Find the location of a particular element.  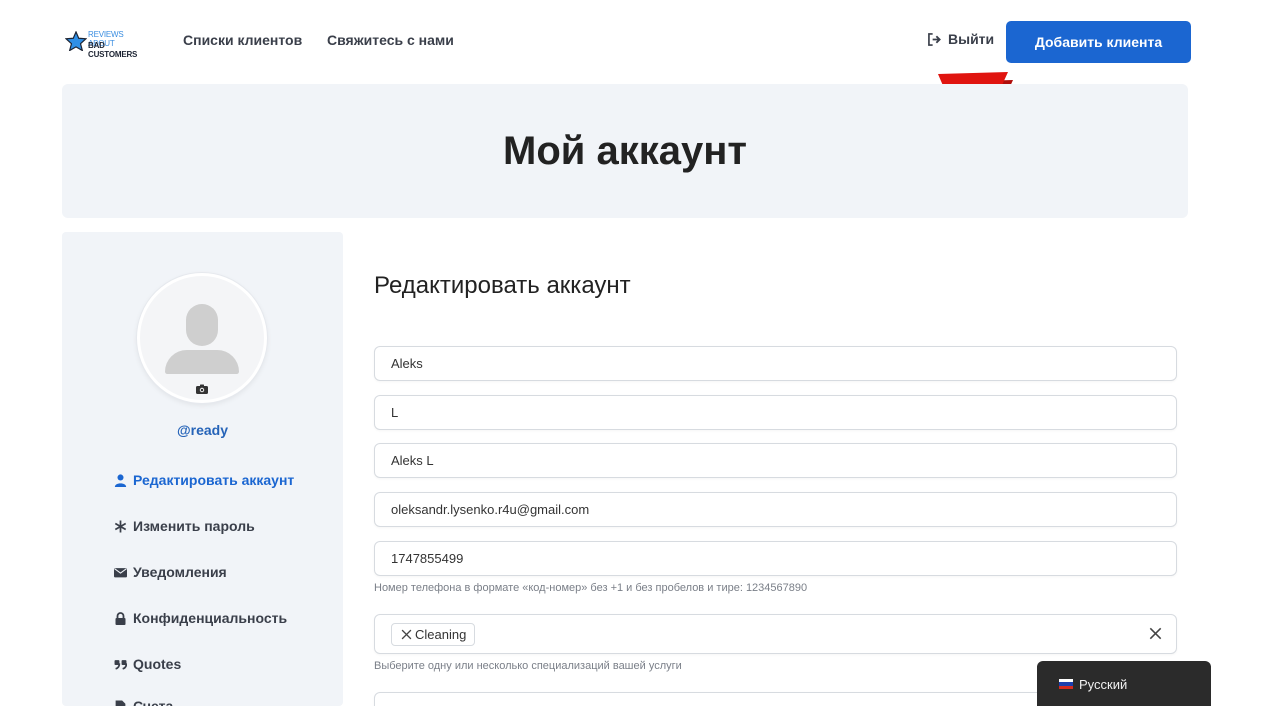

nav-contact-us: Свяжитесь с нами is located at coordinates (390, 40).